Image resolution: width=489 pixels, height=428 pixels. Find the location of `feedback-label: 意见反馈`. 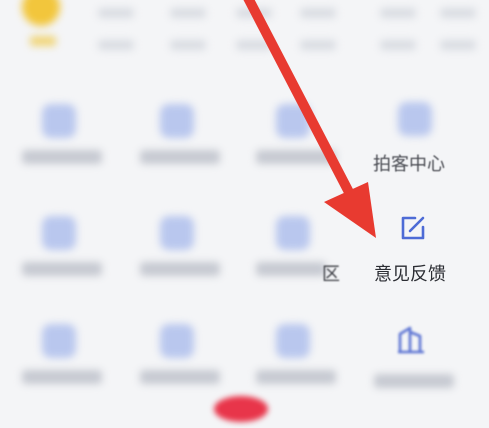

feedback-label: 意见反馈 is located at coordinates (410, 274).